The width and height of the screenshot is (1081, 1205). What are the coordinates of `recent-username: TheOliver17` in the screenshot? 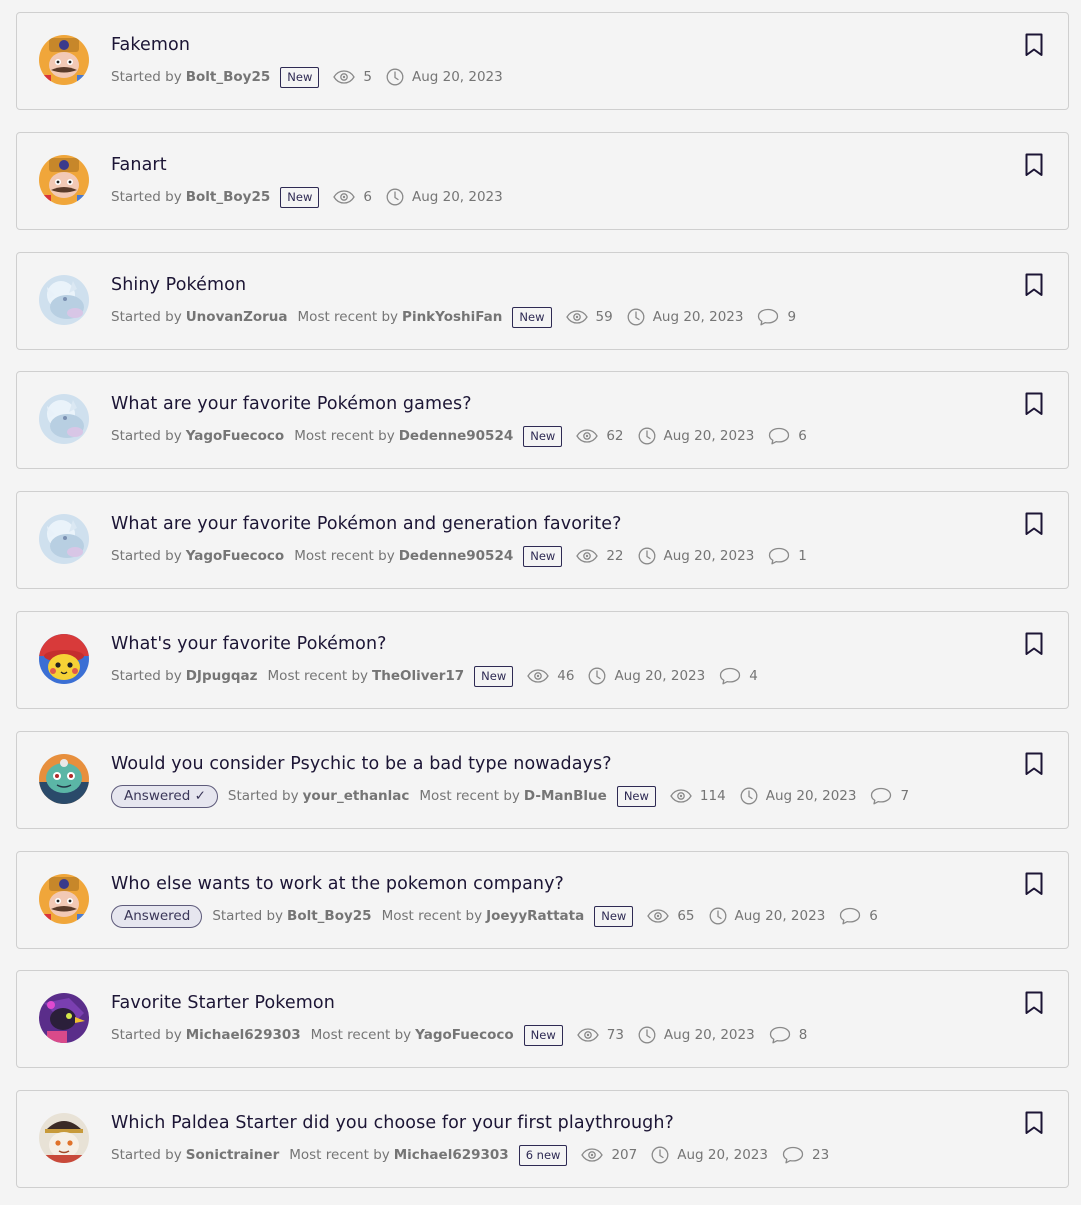 It's located at (418, 676).